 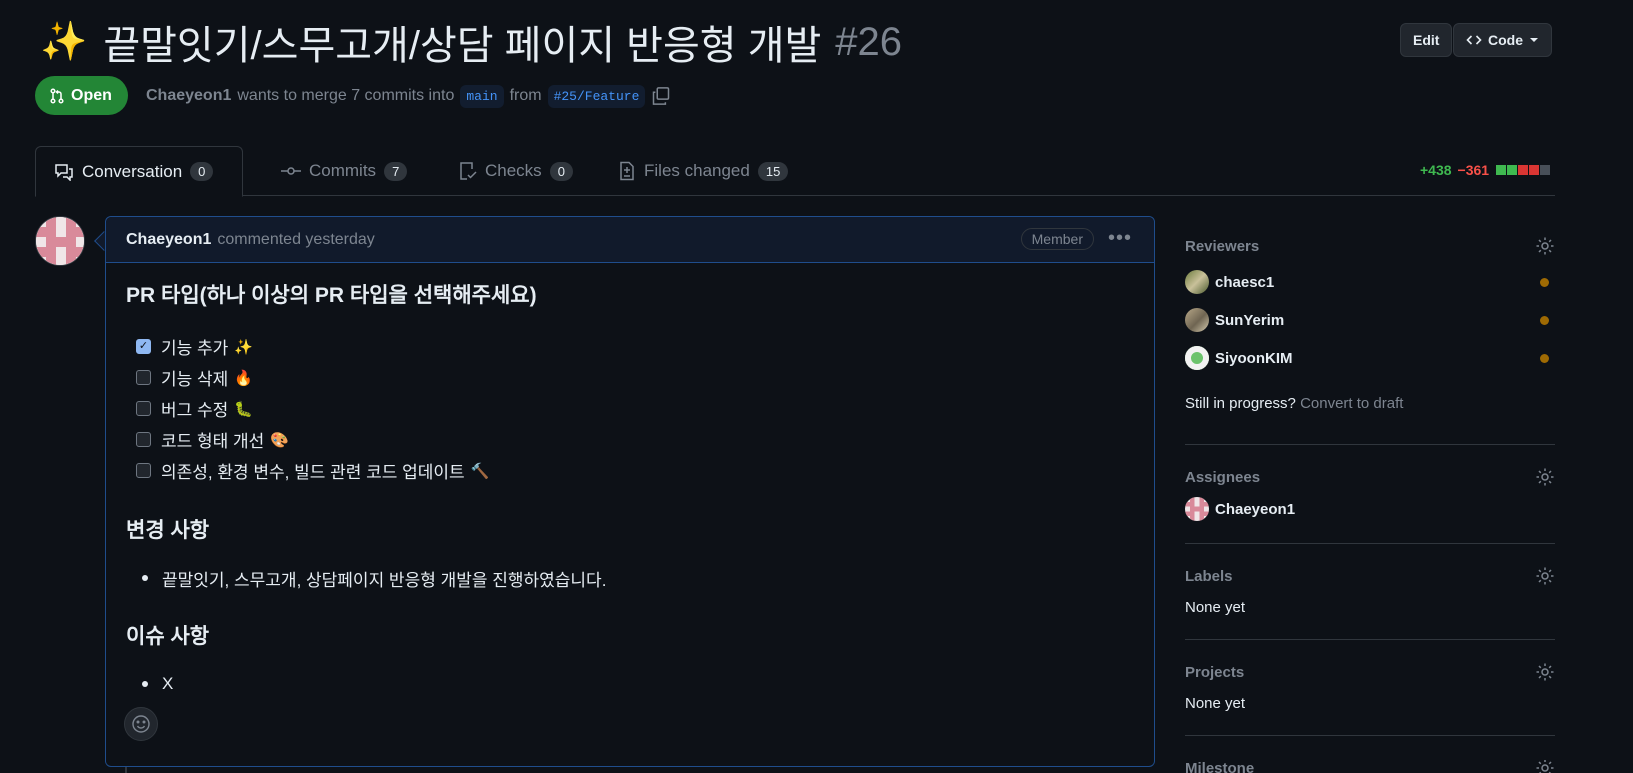 I want to click on pull-request-icon, so click(x=57, y=95).